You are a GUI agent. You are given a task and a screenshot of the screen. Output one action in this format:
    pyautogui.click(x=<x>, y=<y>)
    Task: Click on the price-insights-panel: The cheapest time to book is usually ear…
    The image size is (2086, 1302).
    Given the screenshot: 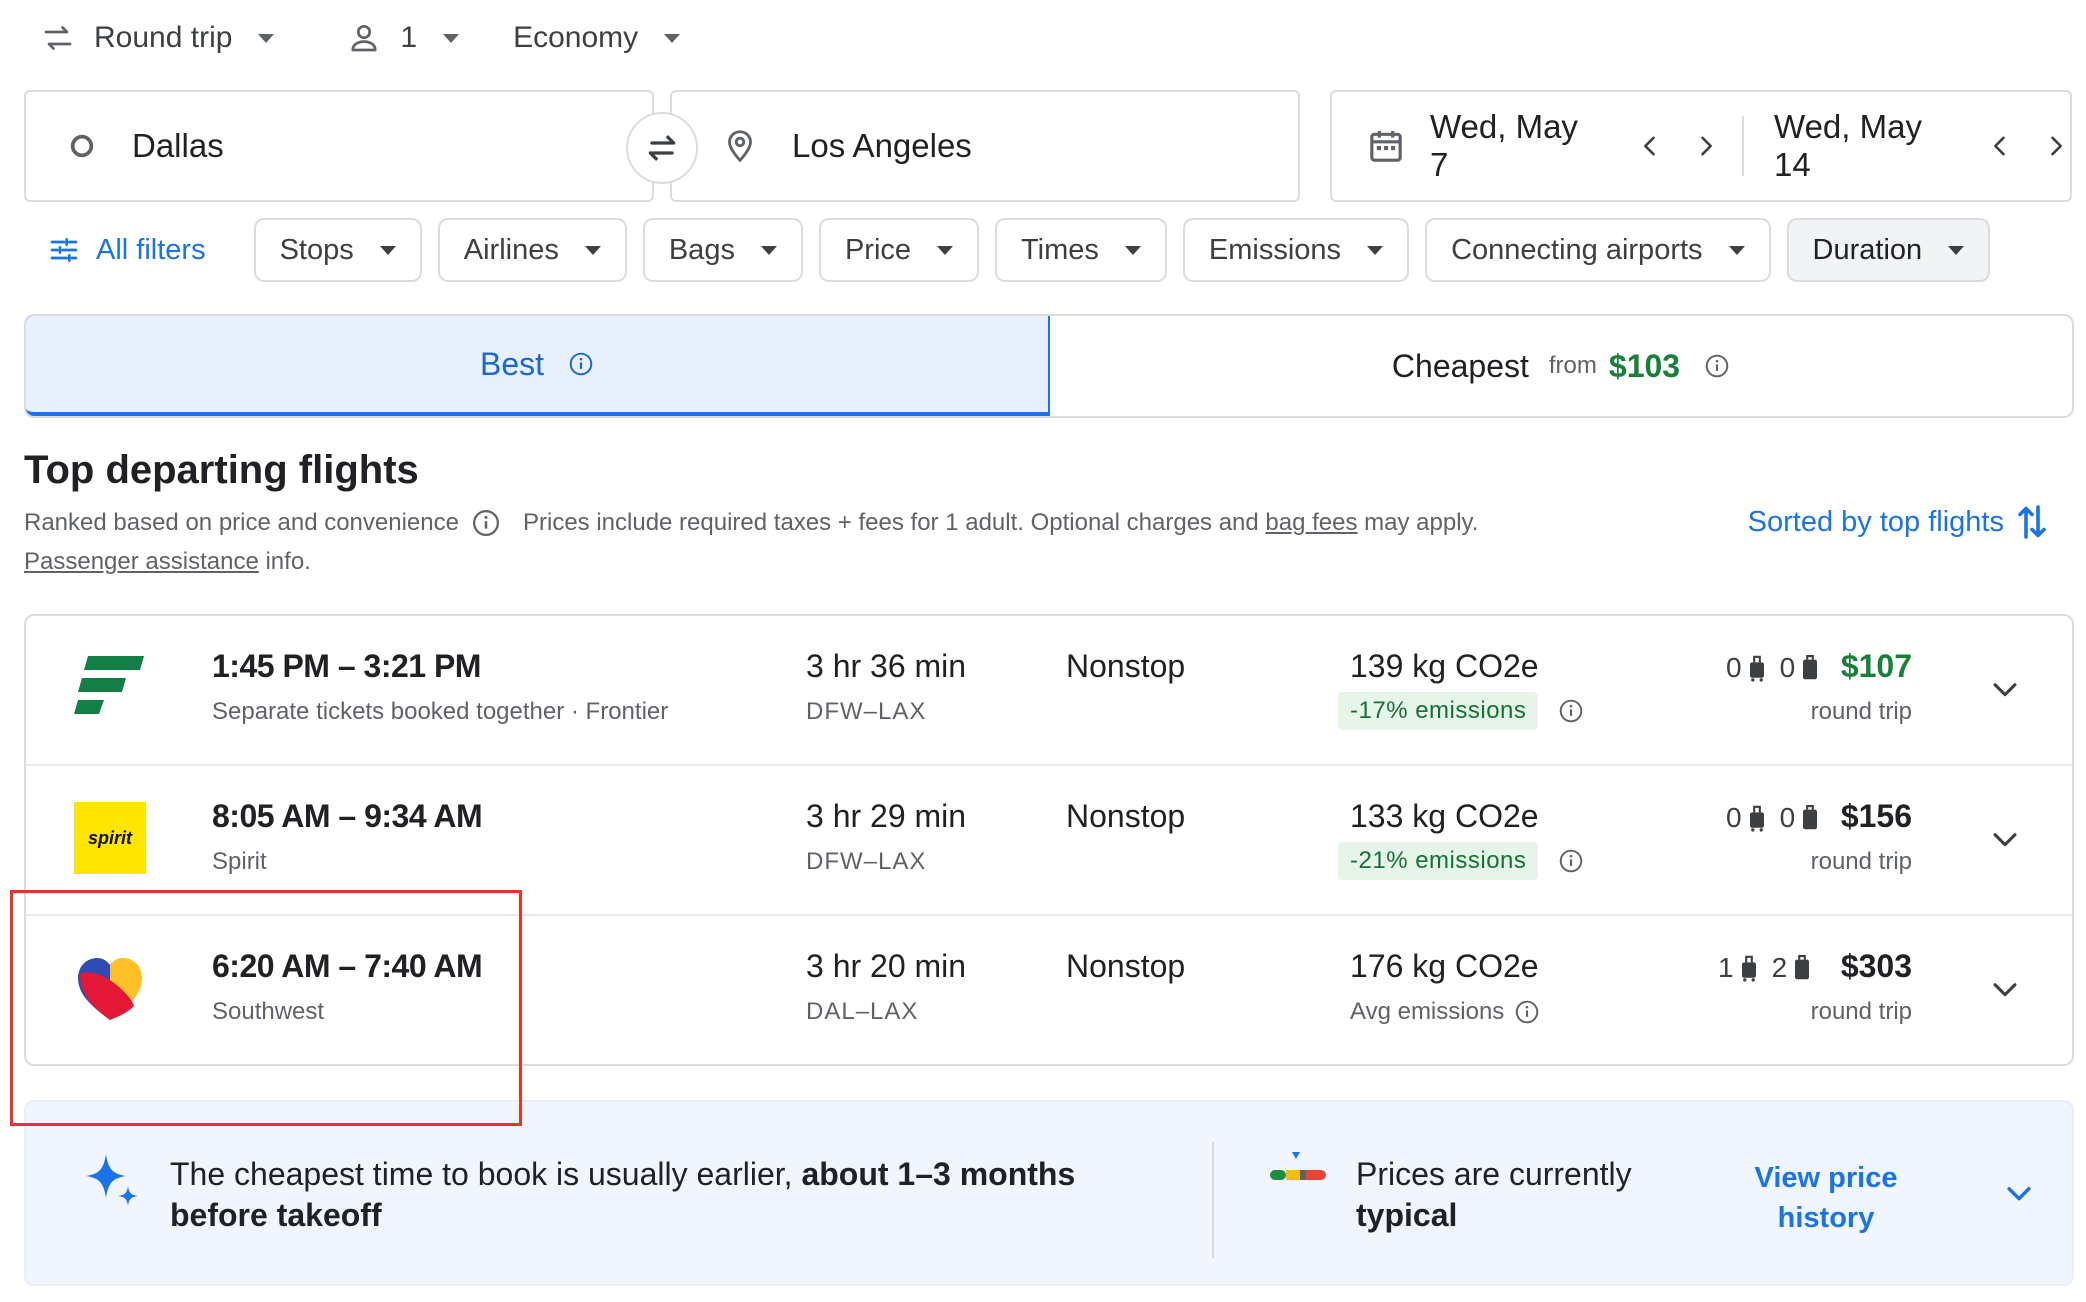 What is the action you would take?
    pyautogui.click(x=1049, y=1193)
    